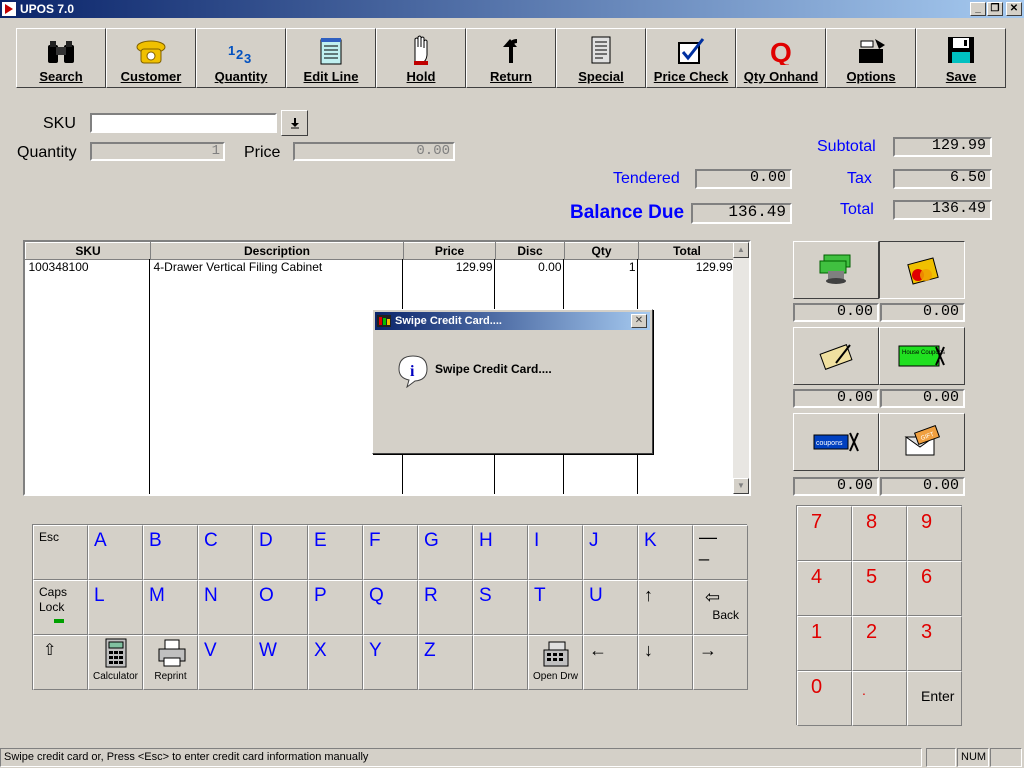  What do you see at coordinates (530, 251) in the screenshot?
I see `col-disc: Disc` at bounding box center [530, 251].